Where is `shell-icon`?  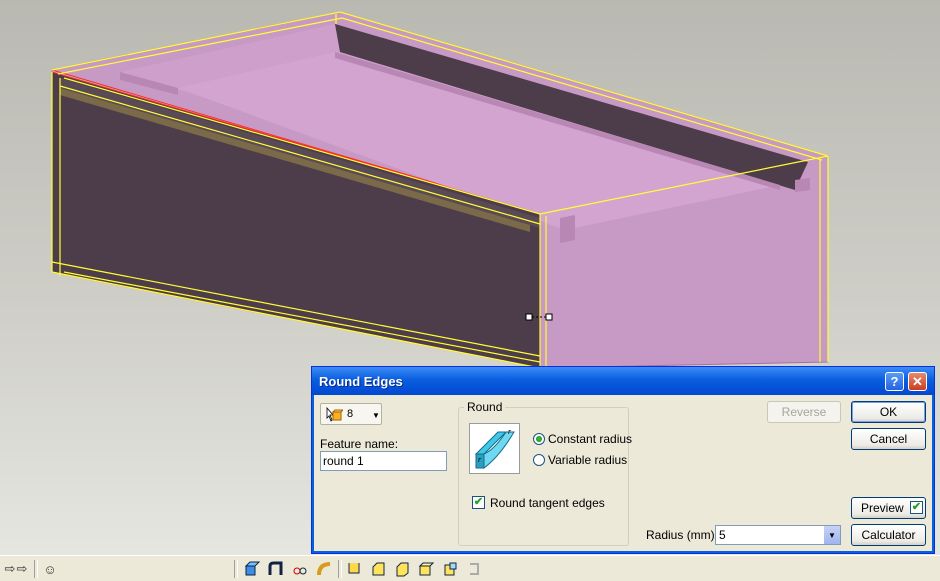 shell-icon is located at coordinates (402, 569).